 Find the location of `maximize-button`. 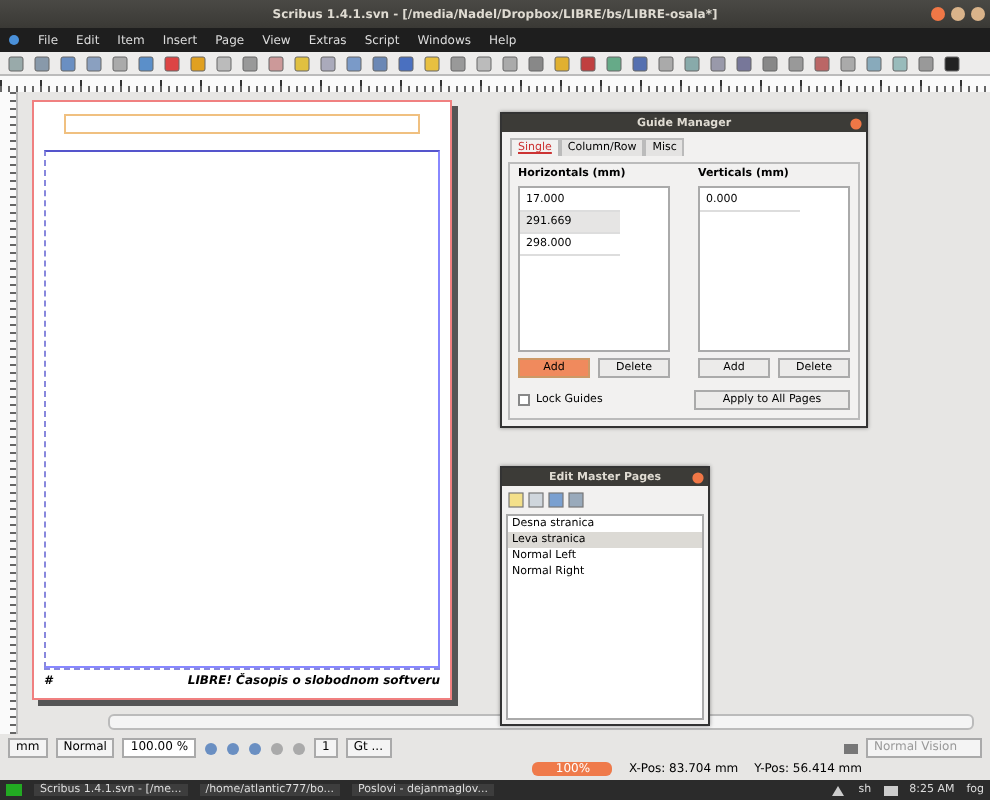

maximize-button is located at coordinates (978, 14).